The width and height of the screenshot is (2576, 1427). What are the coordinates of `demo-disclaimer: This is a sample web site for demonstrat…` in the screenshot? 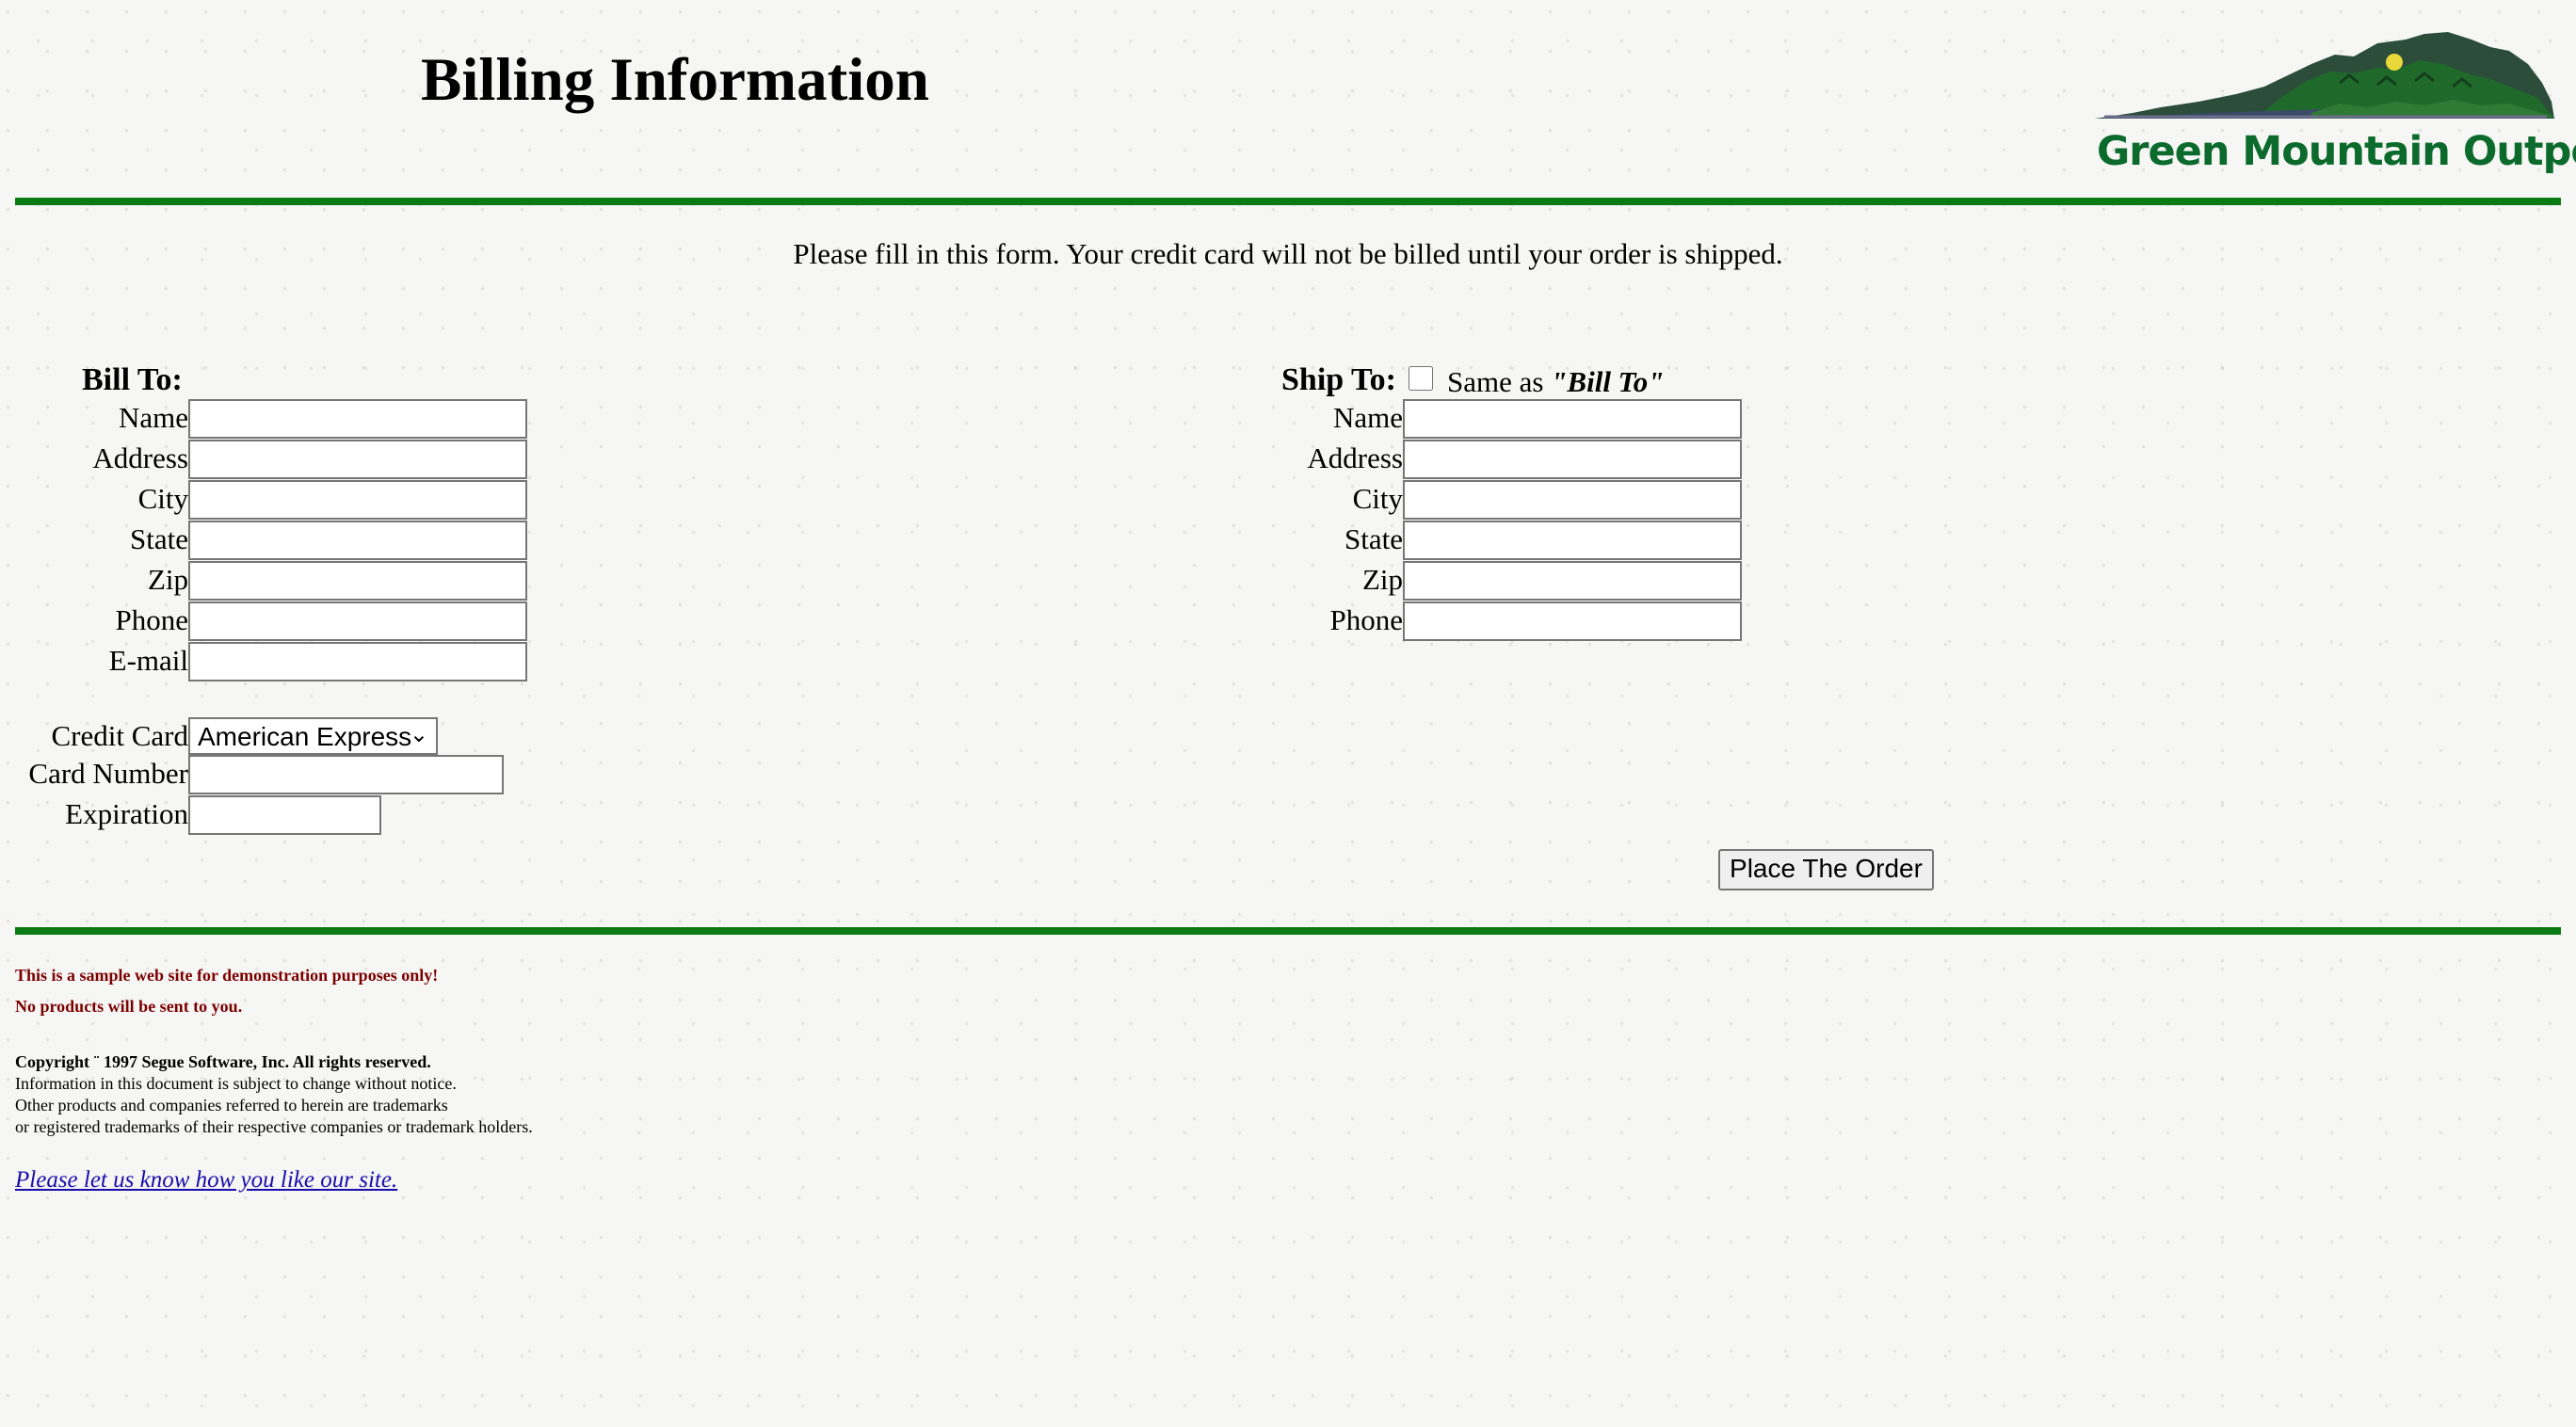 It's located at (227, 975).